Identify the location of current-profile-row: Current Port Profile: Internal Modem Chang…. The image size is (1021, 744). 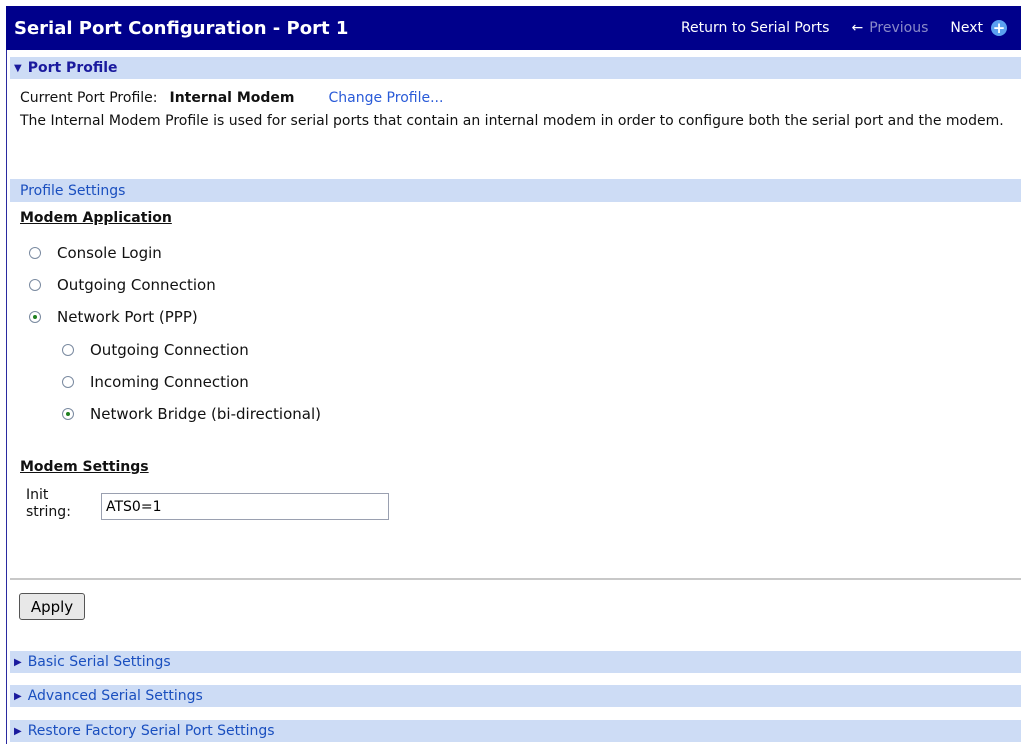
(231, 98).